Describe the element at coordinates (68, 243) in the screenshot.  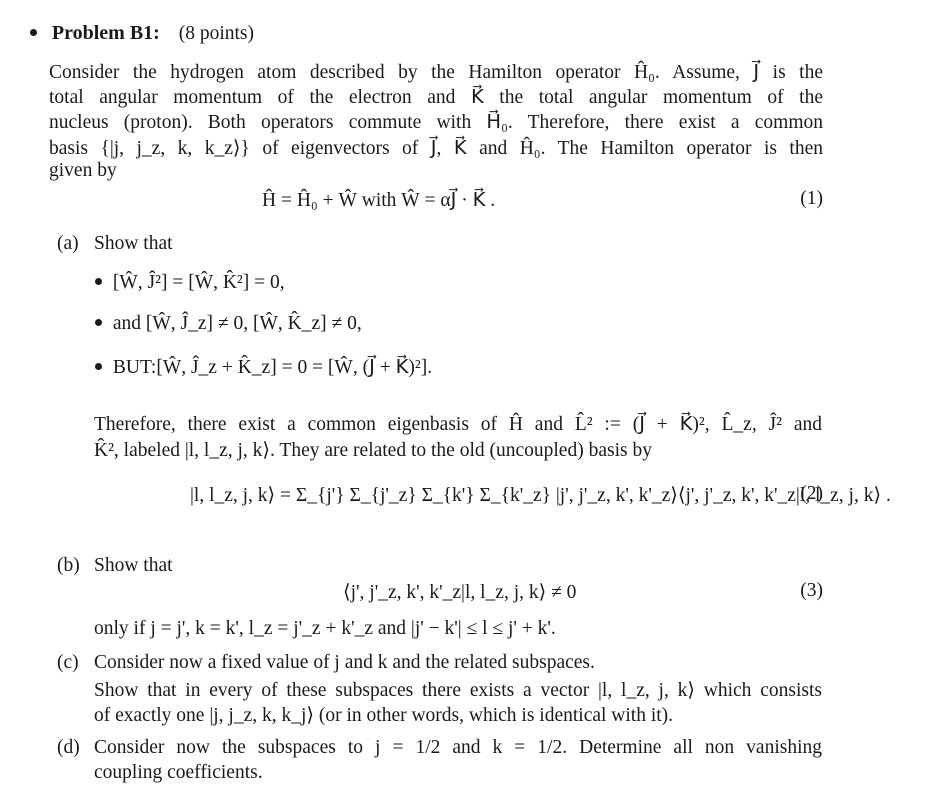
I see `part-a-label: (a)` at that location.